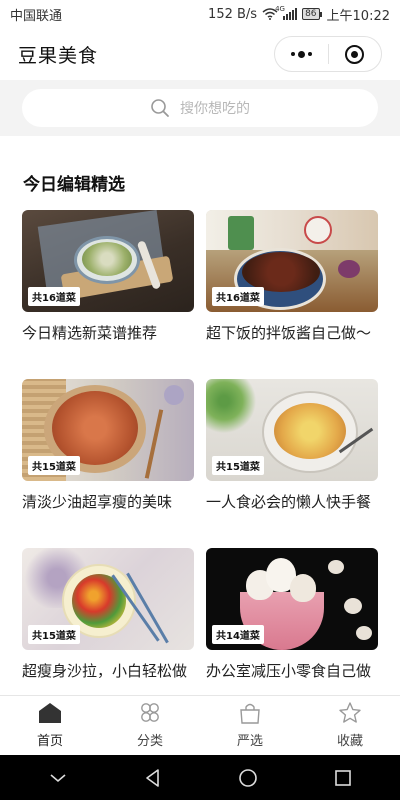  What do you see at coordinates (292, 599) in the screenshot?
I see `recipe-image: 共14道菜` at bounding box center [292, 599].